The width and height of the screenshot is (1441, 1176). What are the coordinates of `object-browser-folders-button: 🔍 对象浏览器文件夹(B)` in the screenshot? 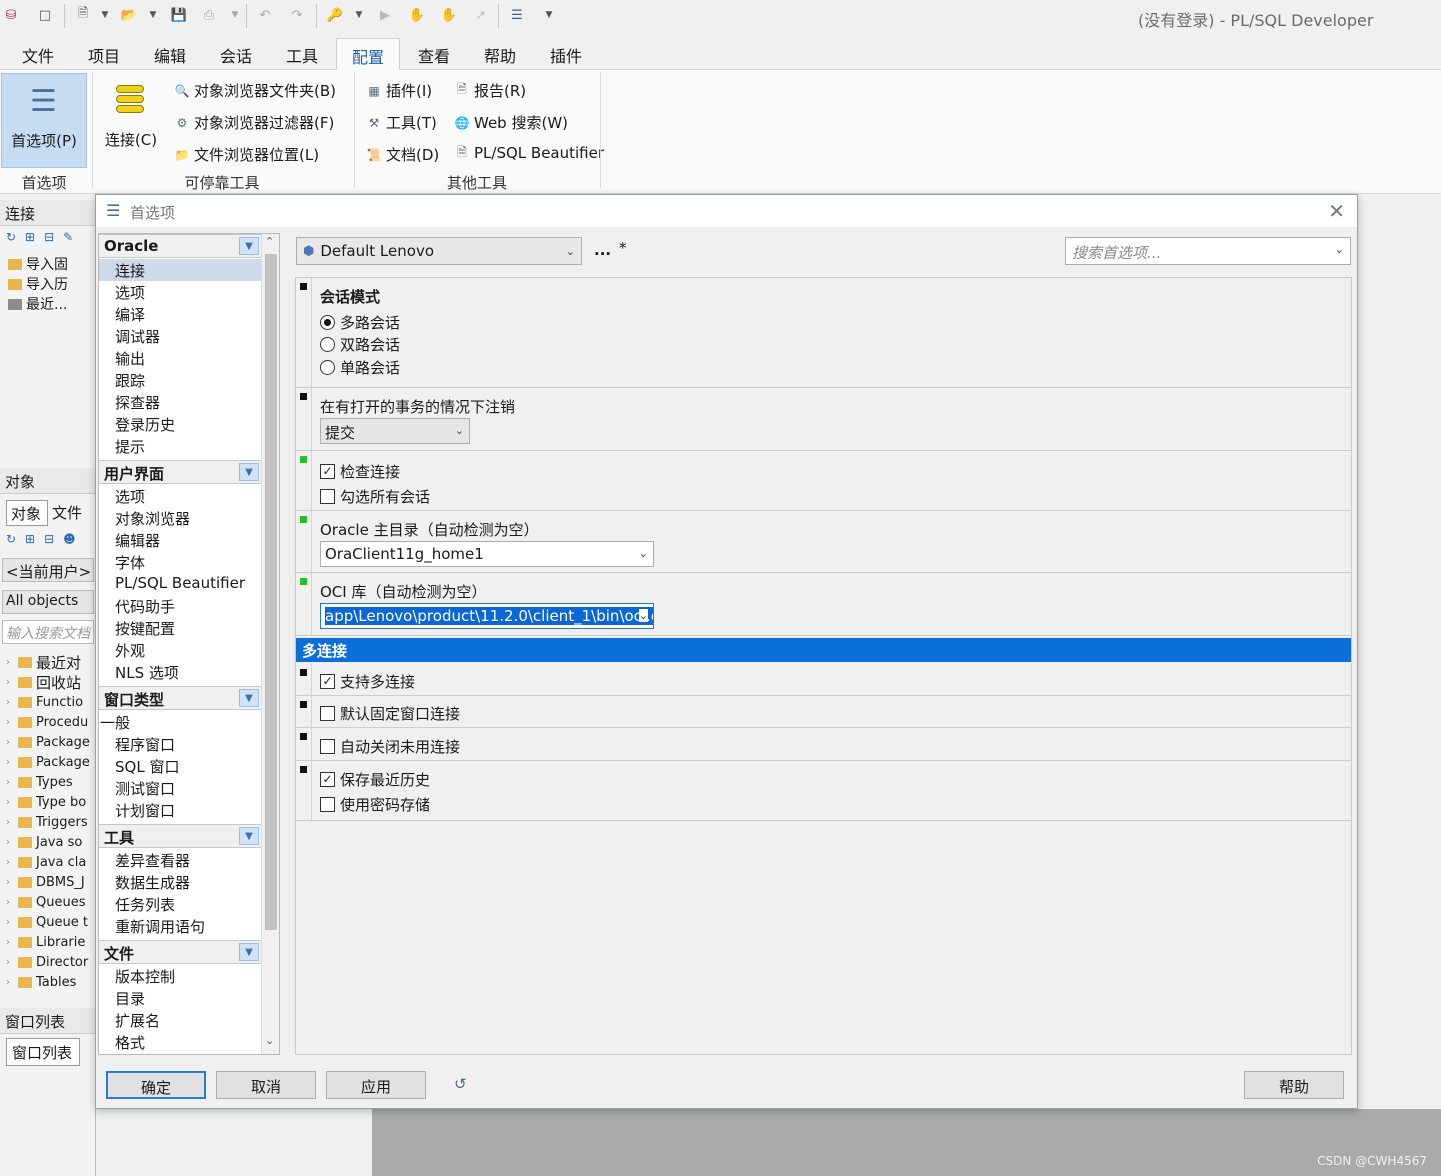 It's located at (255, 90).